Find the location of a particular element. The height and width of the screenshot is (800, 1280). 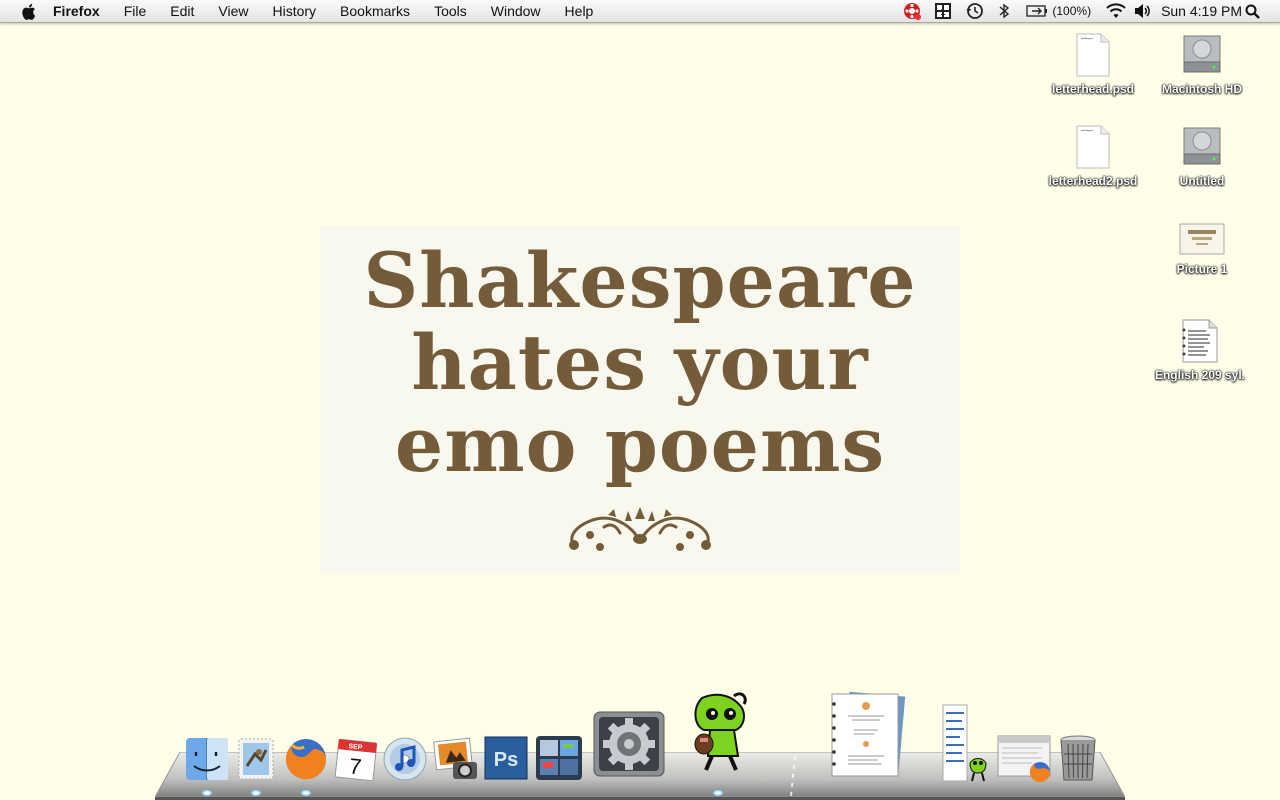

menu-tools: Tools is located at coordinates (450, 11).